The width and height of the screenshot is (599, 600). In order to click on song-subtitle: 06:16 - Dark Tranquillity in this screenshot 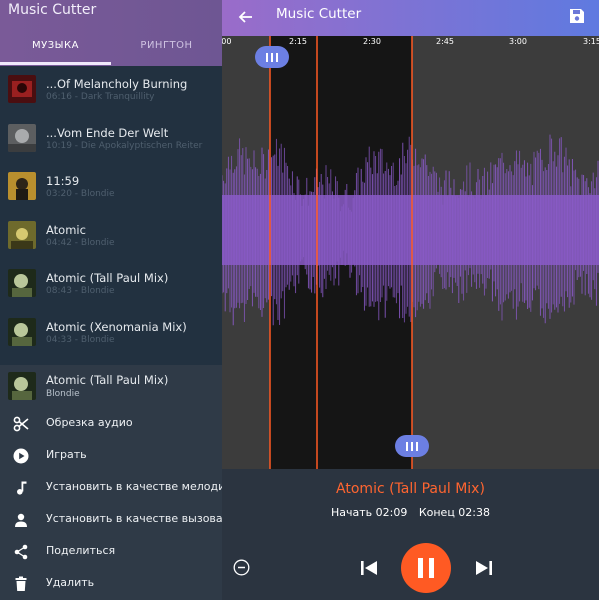, I will do `click(100, 97)`.